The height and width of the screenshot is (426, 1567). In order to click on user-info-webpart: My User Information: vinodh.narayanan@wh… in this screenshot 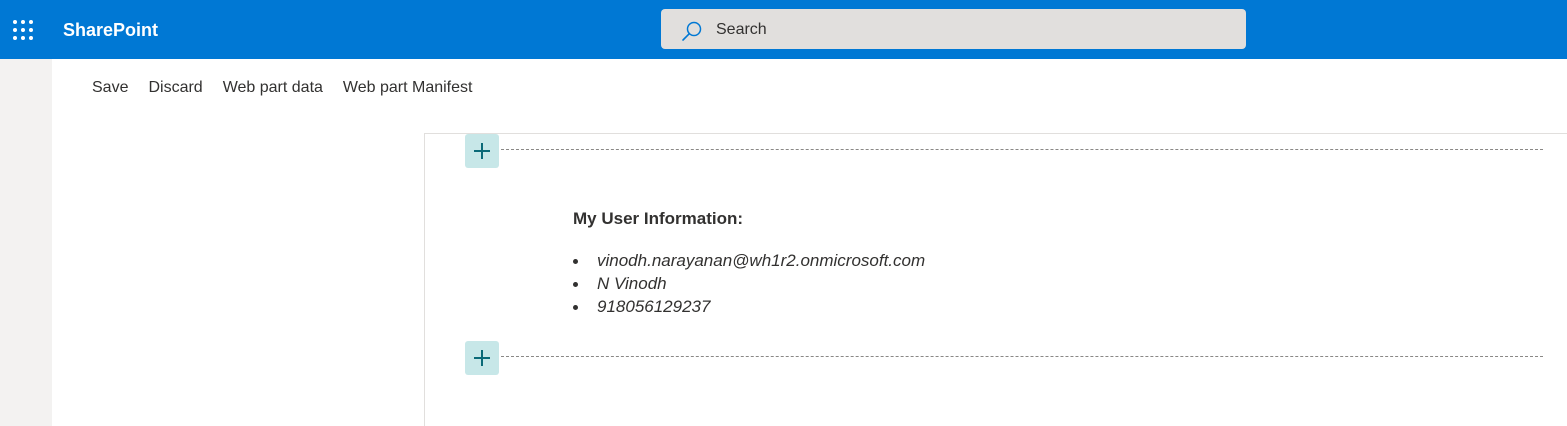, I will do `click(749, 263)`.